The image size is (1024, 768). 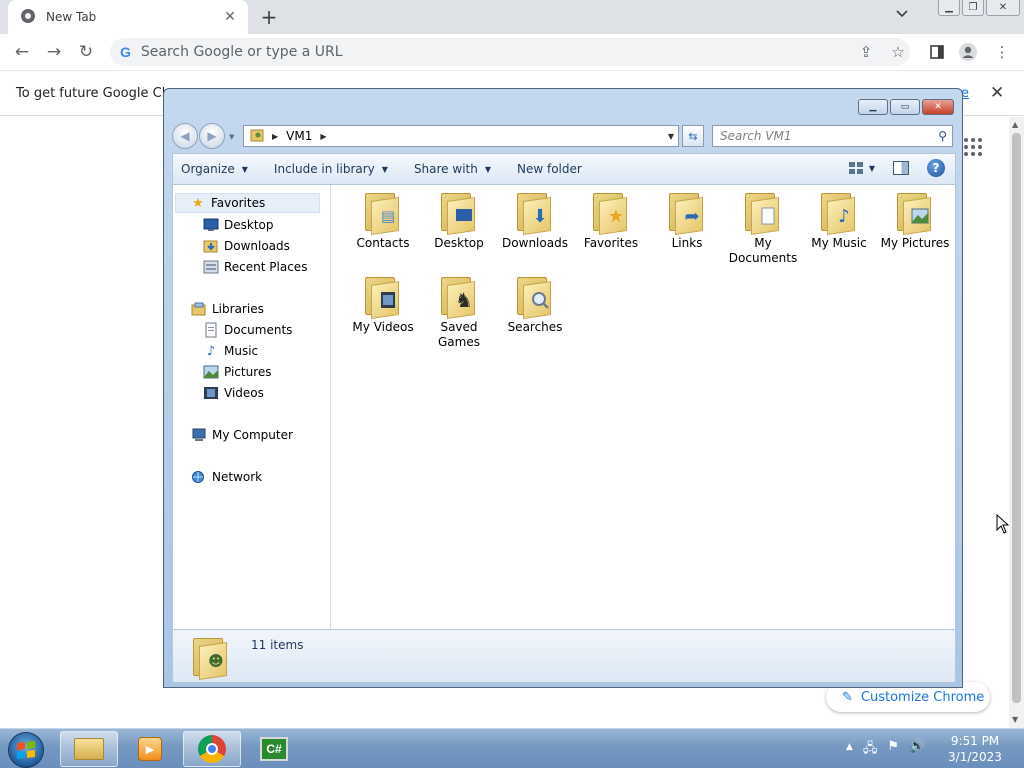 I want to click on nav-item-pictures: Pictures, so click(x=237, y=372).